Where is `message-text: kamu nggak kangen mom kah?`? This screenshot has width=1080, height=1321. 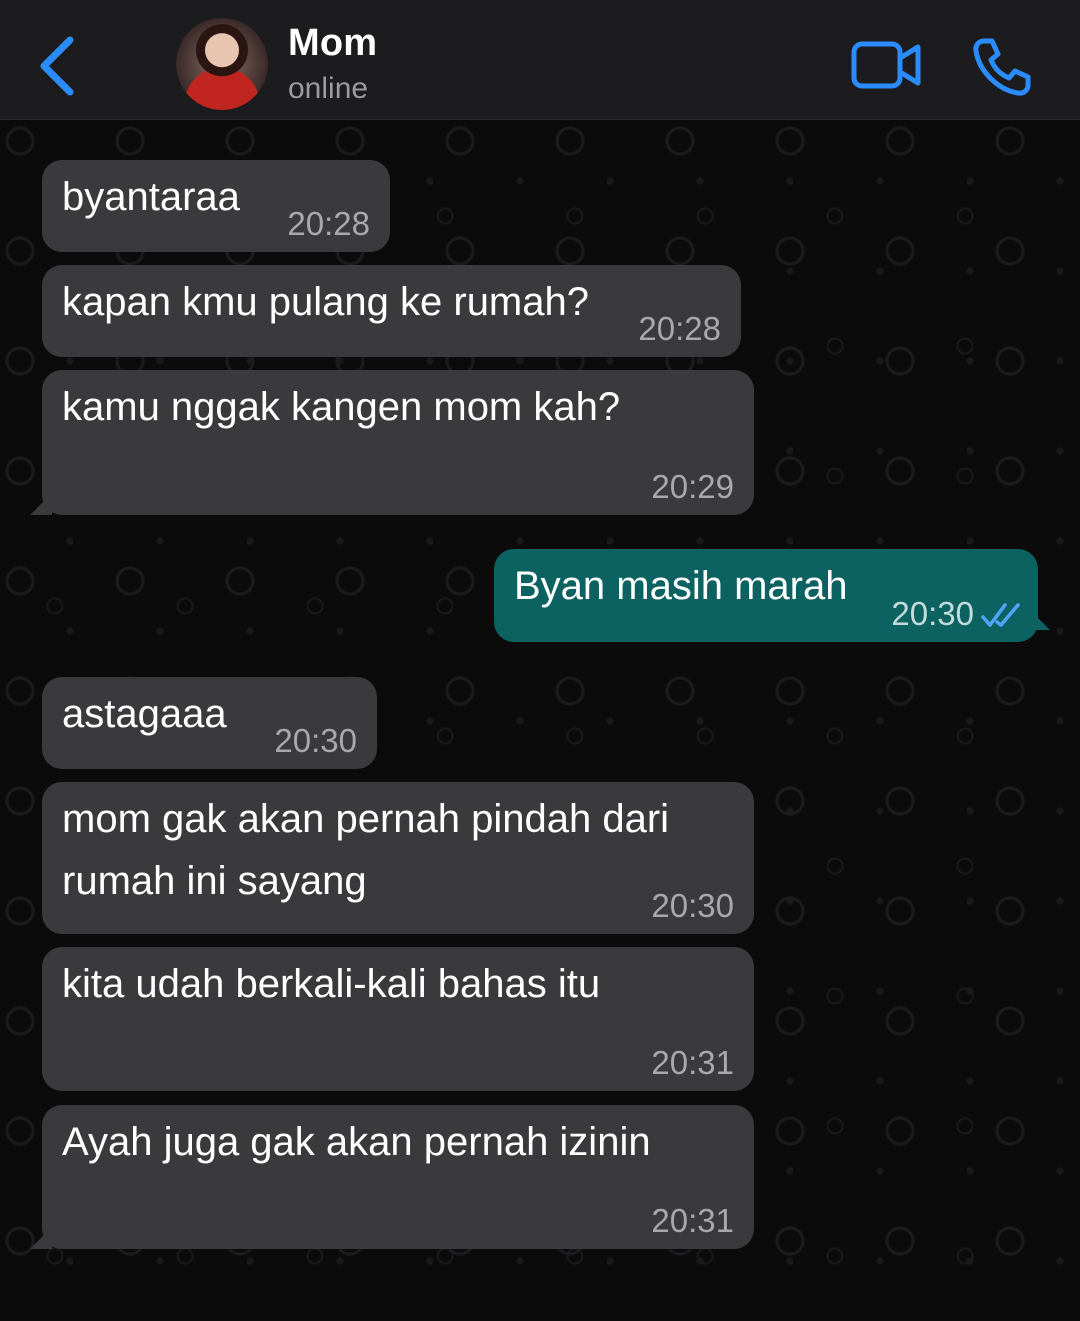 message-text: kamu nggak kangen mom kah? is located at coordinates (341, 407).